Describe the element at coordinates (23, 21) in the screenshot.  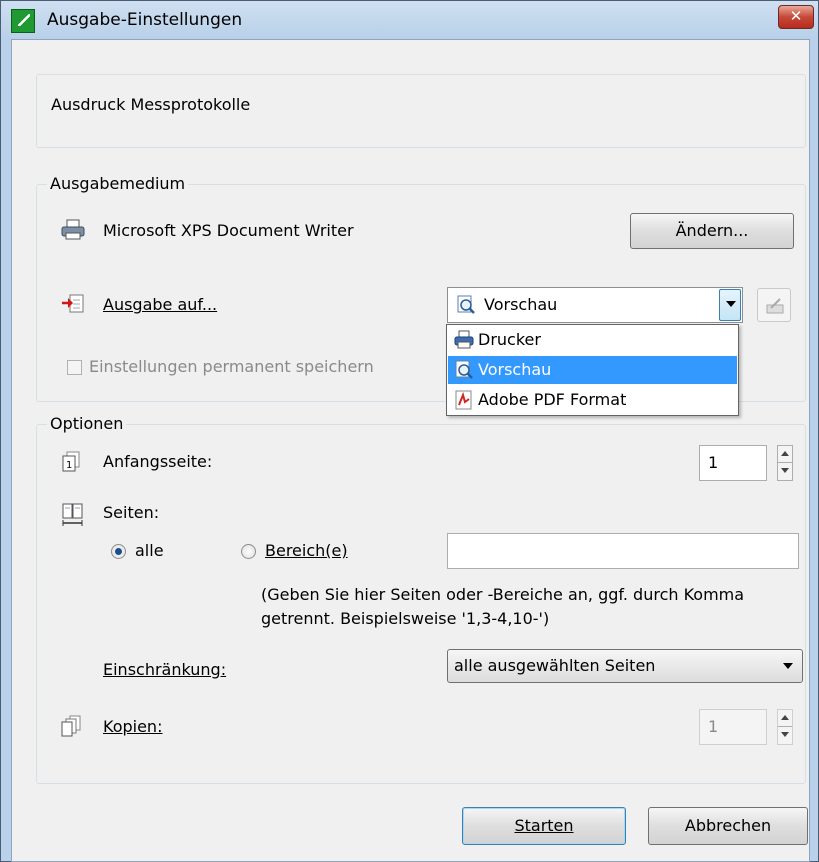
I see `app-icon` at that location.